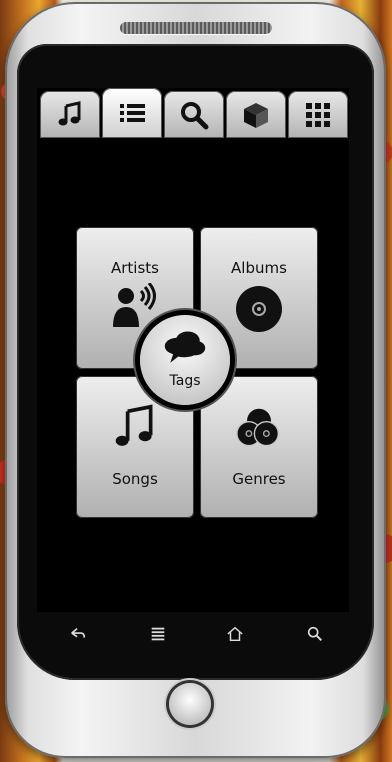 The height and width of the screenshot is (762, 392). What do you see at coordinates (259, 309) in the screenshot?
I see `disc-icon` at bounding box center [259, 309].